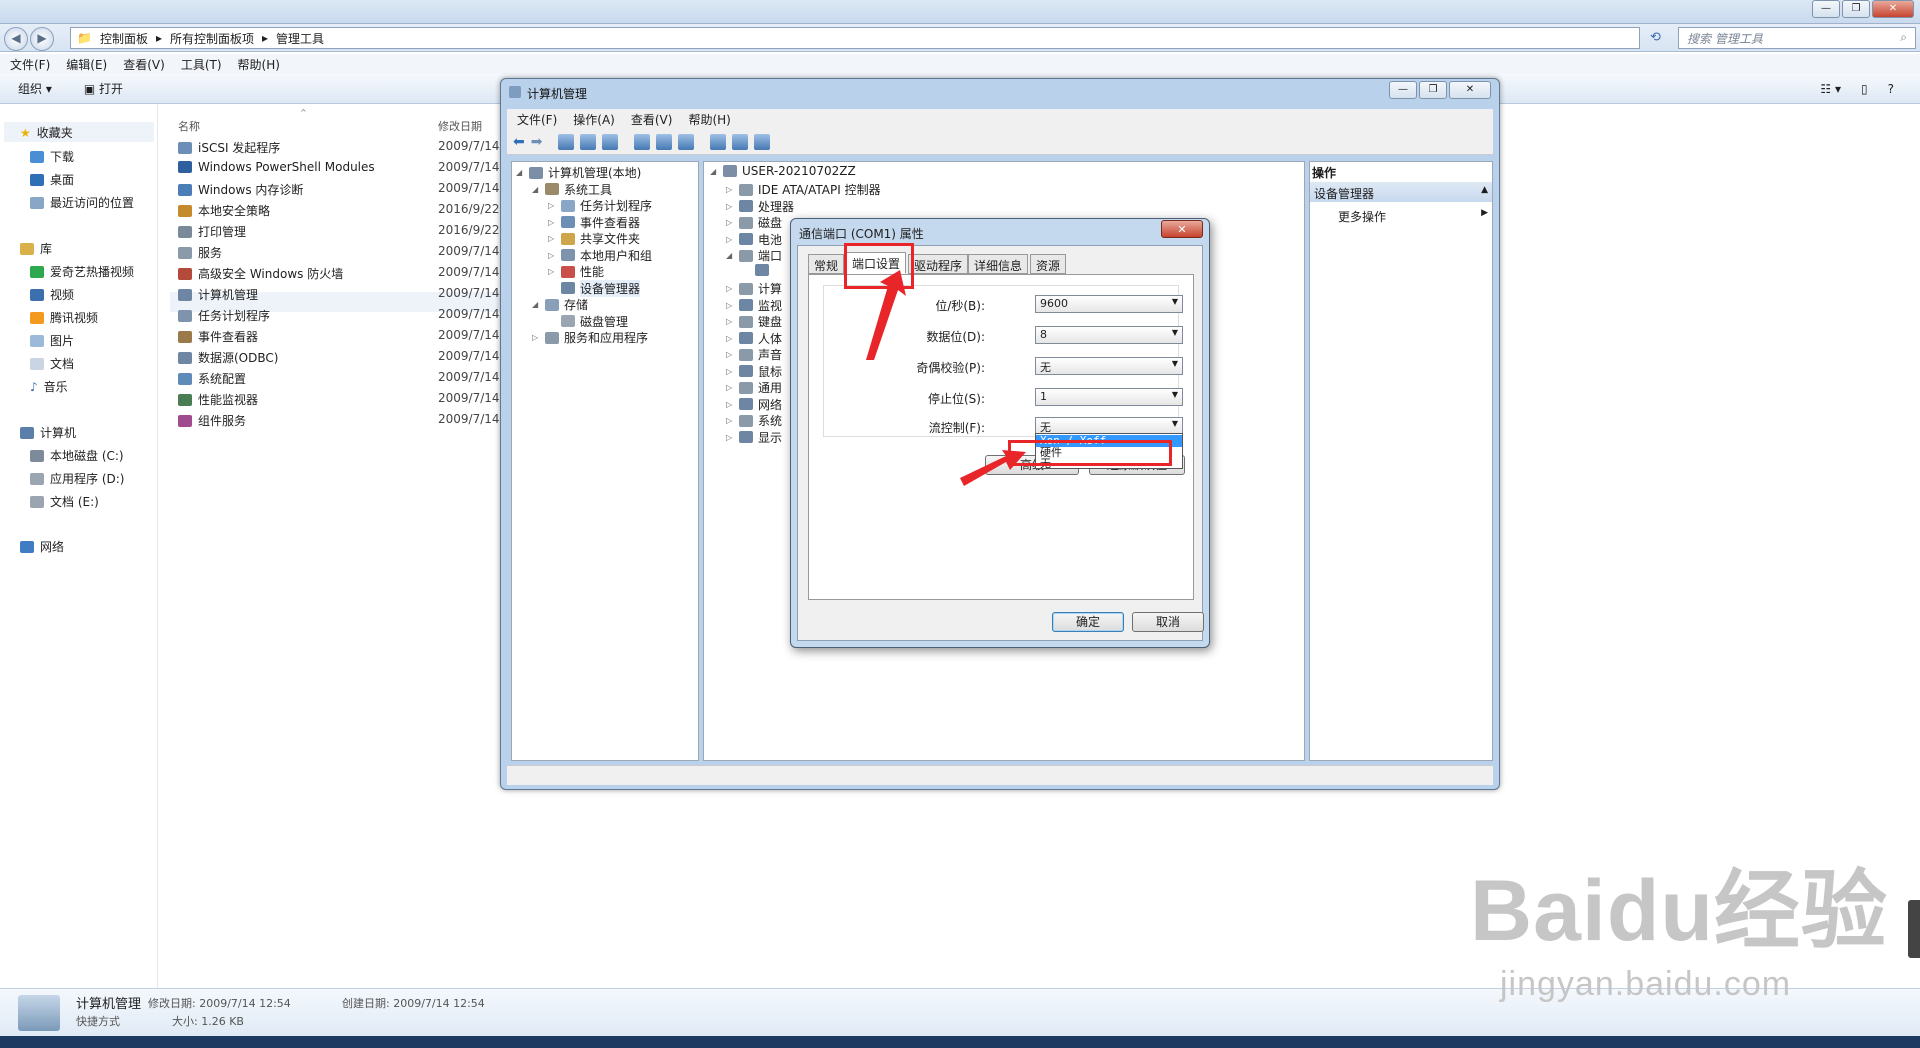 This screenshot has width=1920, height=1048. I want to click on tree-item: ▷ 事件查看器, so click(594, 222).